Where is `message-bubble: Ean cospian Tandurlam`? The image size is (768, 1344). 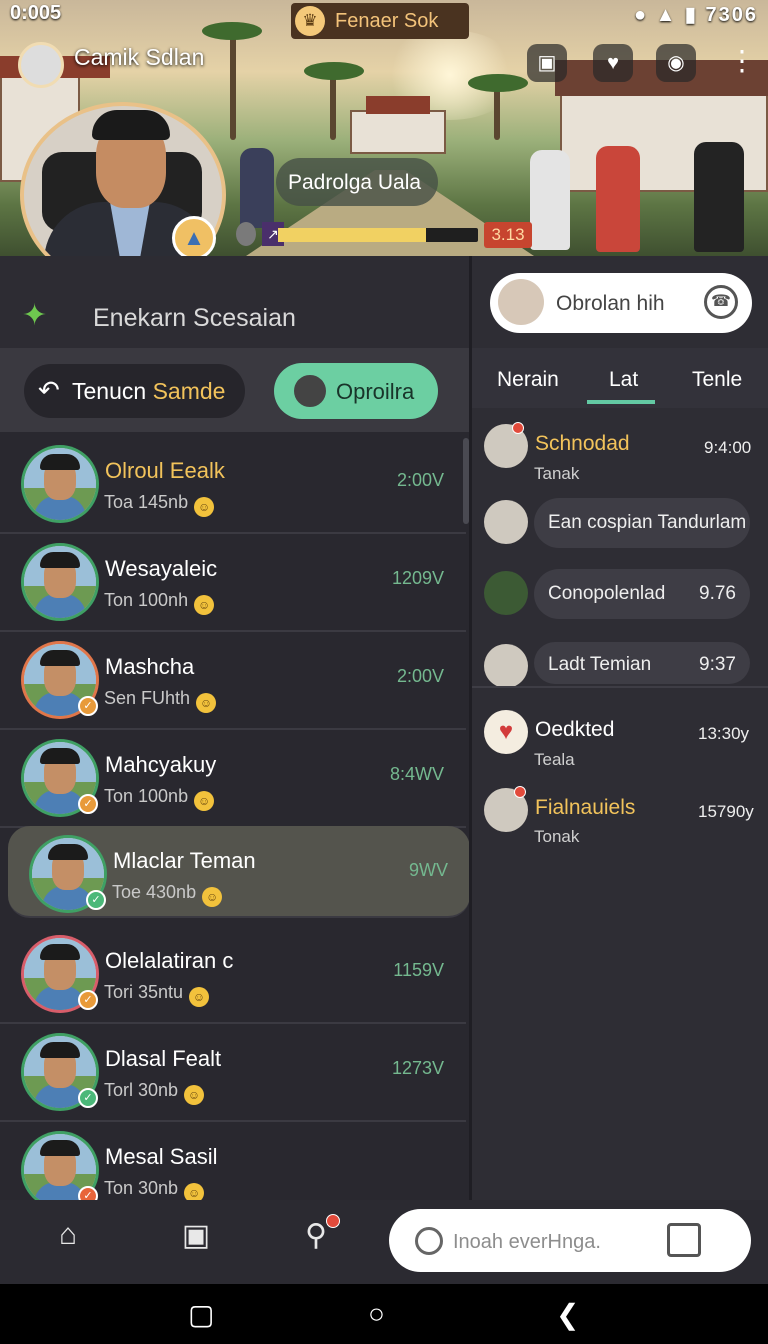
message-bubble: Ean cospian Tandurlam is located at coordinates (642, 523).